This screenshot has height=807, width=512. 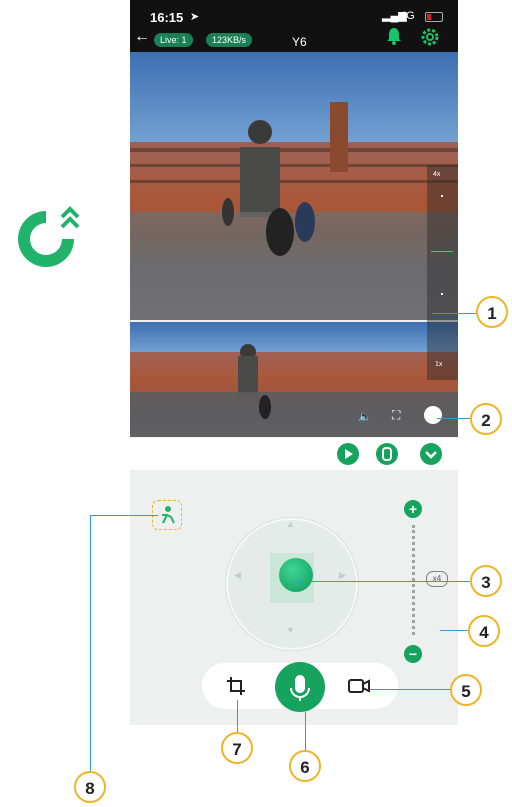 I want to click on callout-1: 1, so click(x=492, y=312).